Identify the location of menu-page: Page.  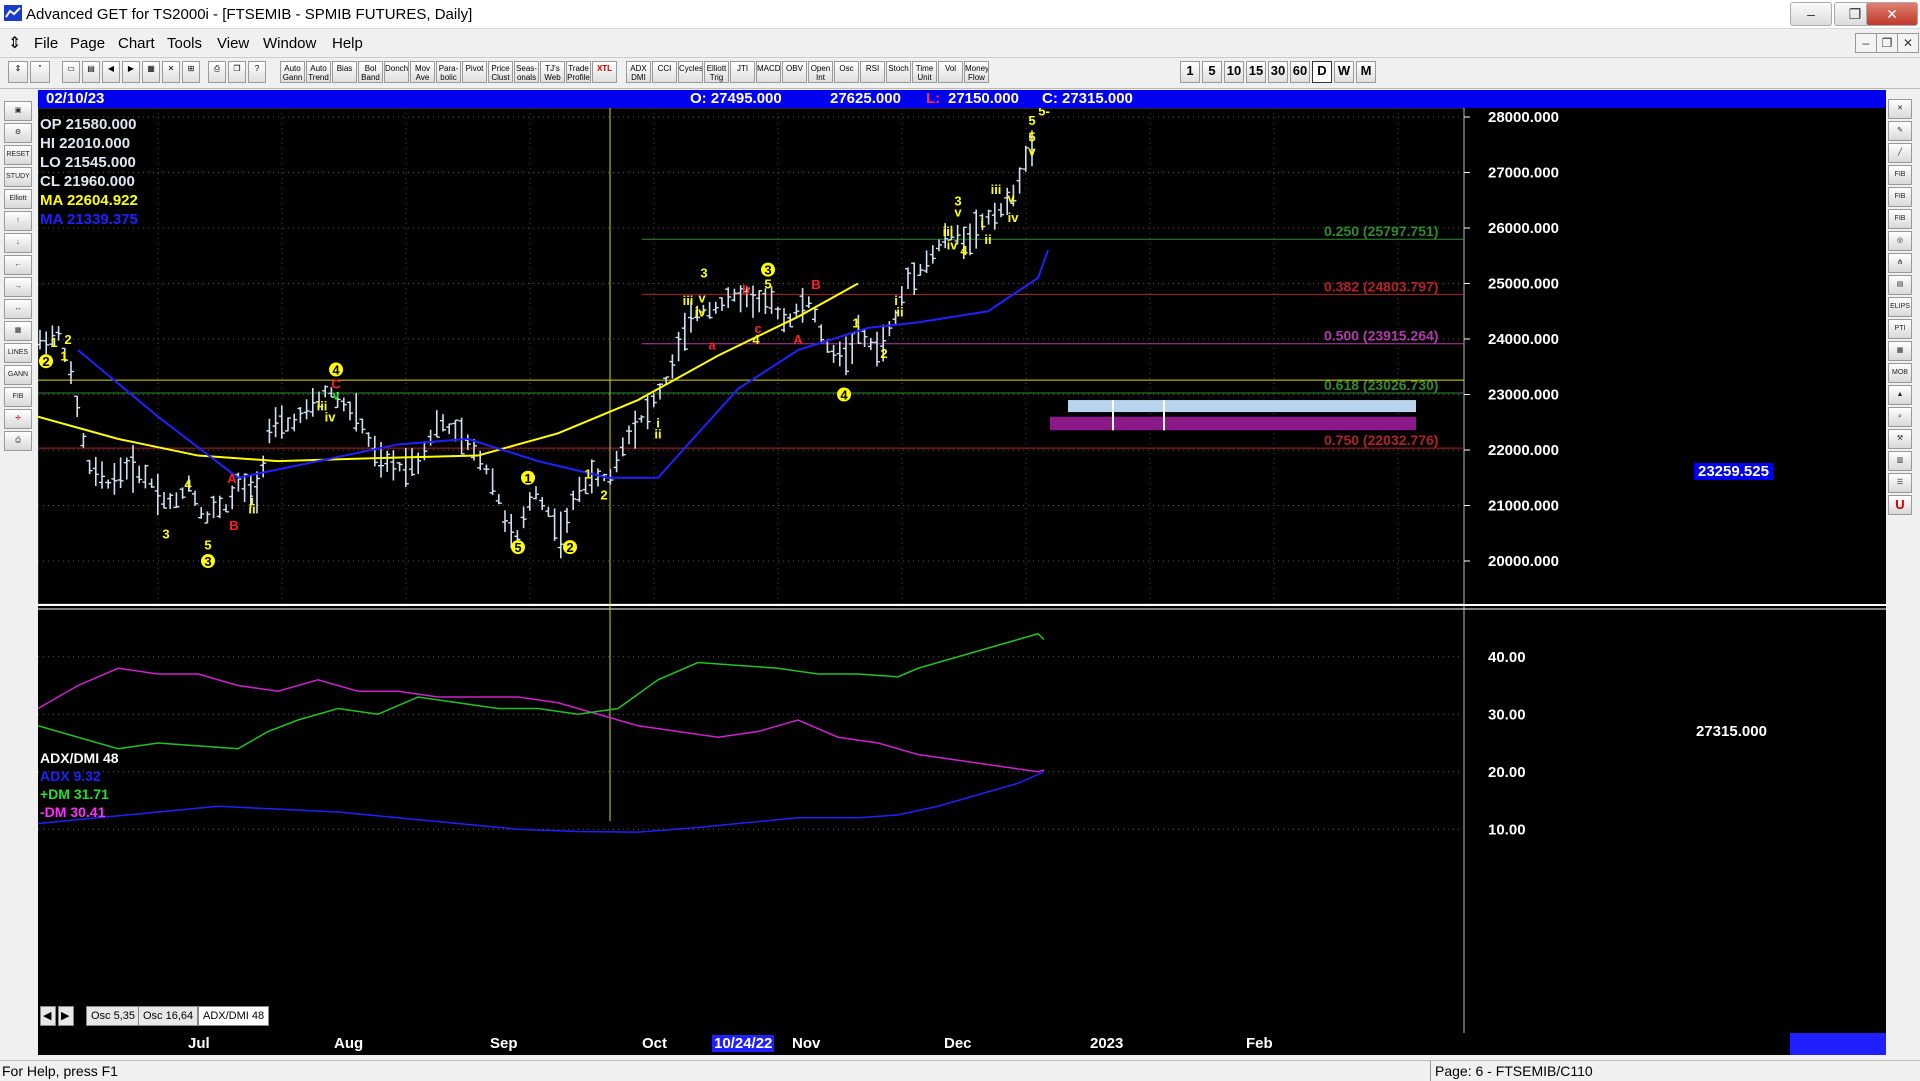
(87, 43).